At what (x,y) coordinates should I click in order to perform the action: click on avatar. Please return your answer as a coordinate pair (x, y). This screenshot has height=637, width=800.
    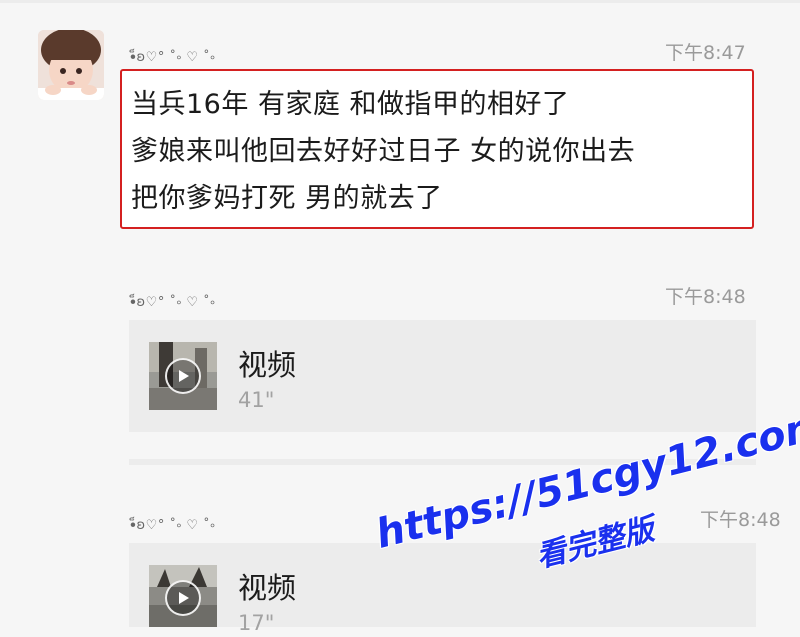
    Looking at the image, I should click on (71, 65).